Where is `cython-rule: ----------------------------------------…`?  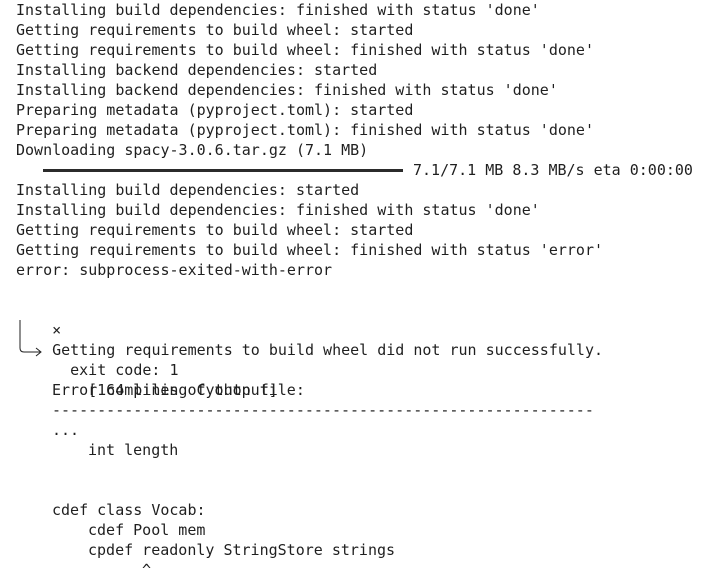
cython-rule: ----------------------------------------… is located at coordinates (323, 410).